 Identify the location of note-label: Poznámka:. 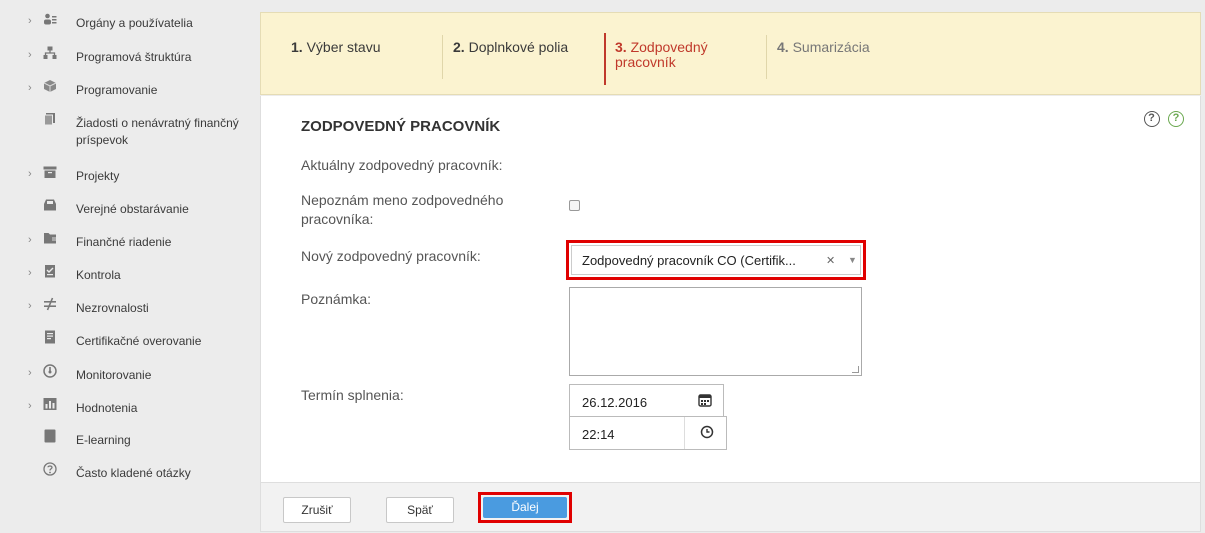
(336, 299).